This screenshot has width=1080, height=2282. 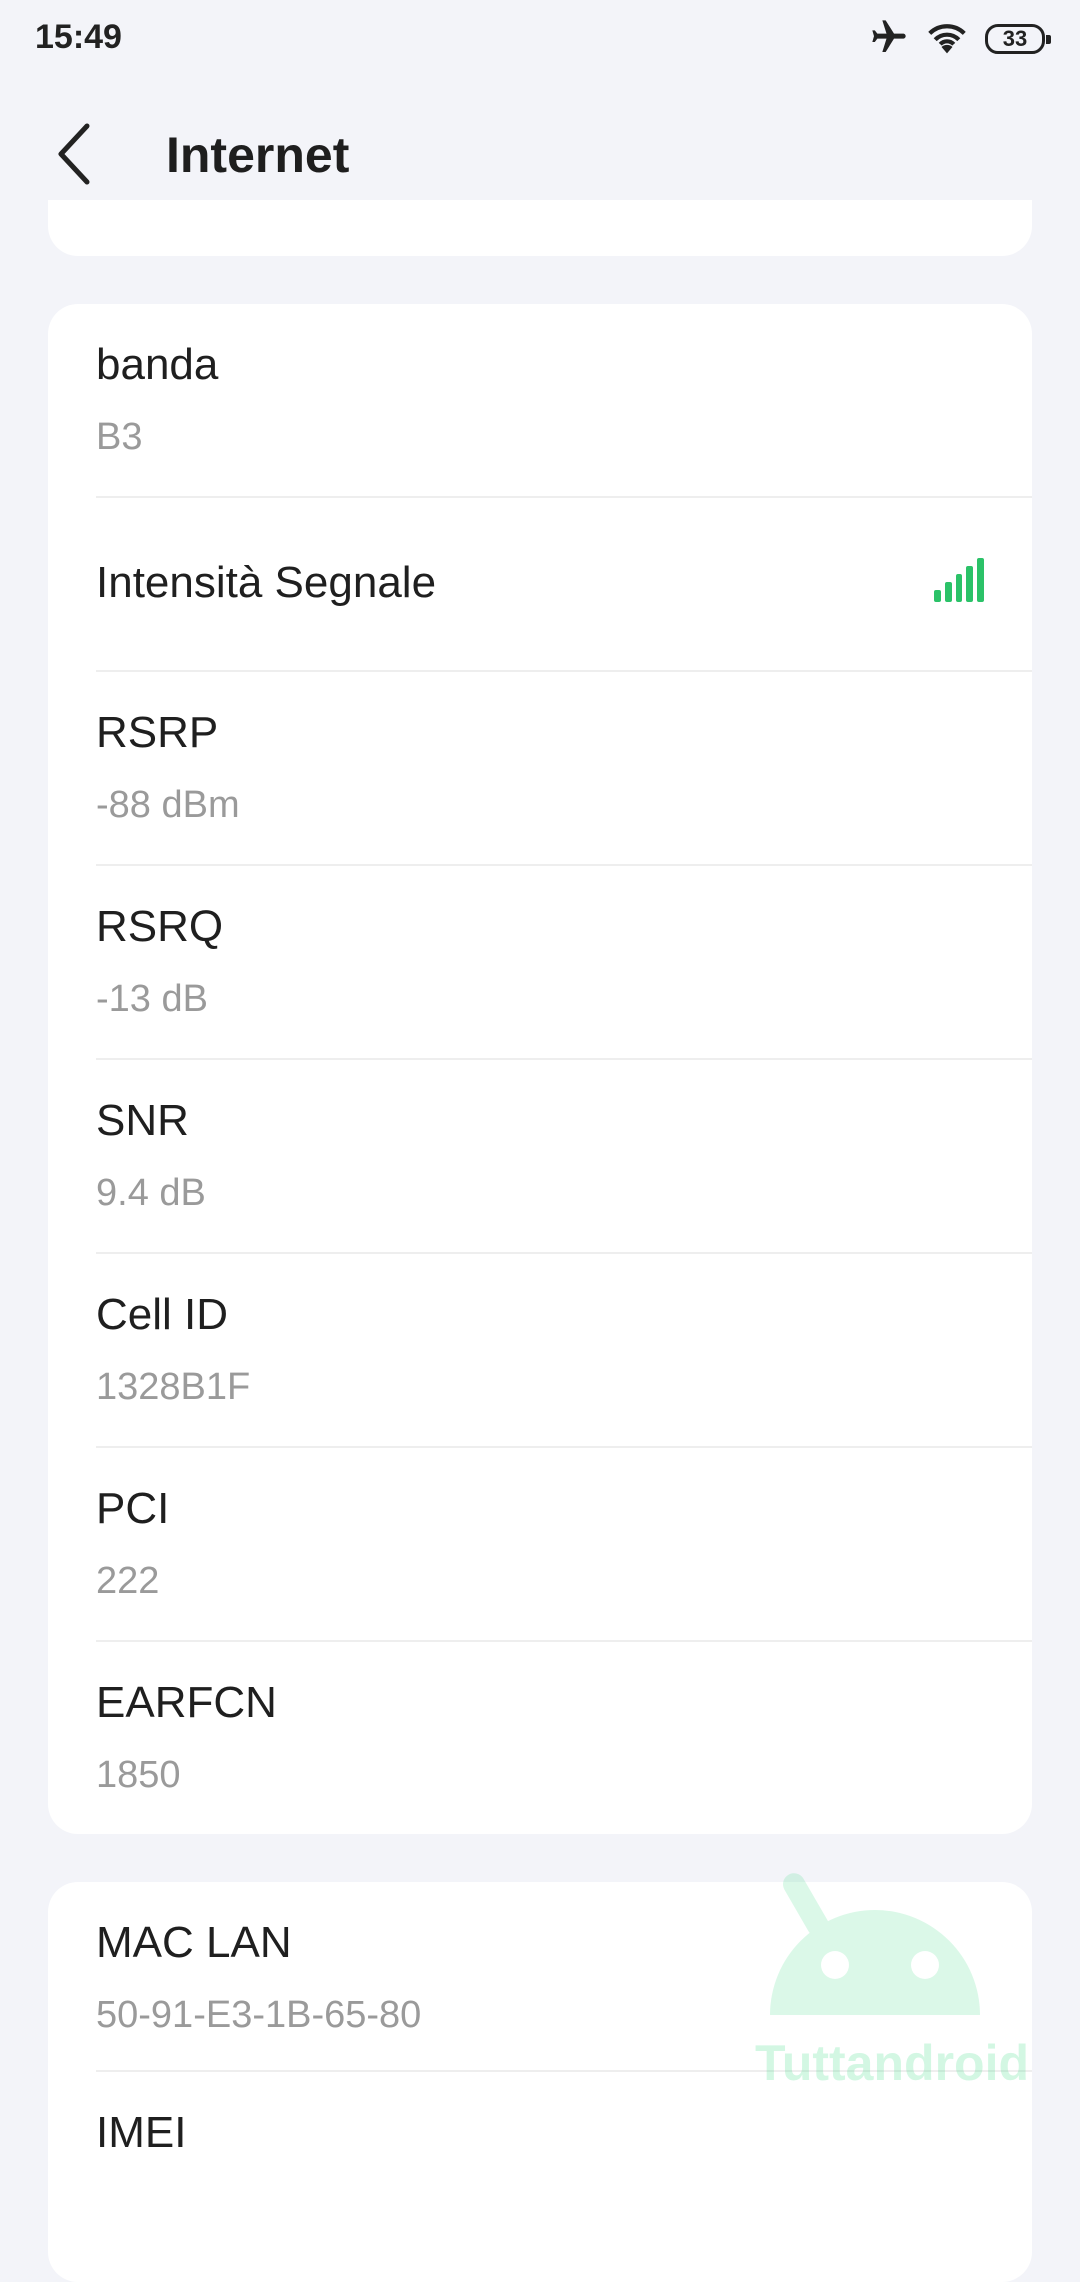 What do you see at coordinates (142, 1120) in the screenshot?
I see `item-label: SNR` at bounding box center [142, 1120].